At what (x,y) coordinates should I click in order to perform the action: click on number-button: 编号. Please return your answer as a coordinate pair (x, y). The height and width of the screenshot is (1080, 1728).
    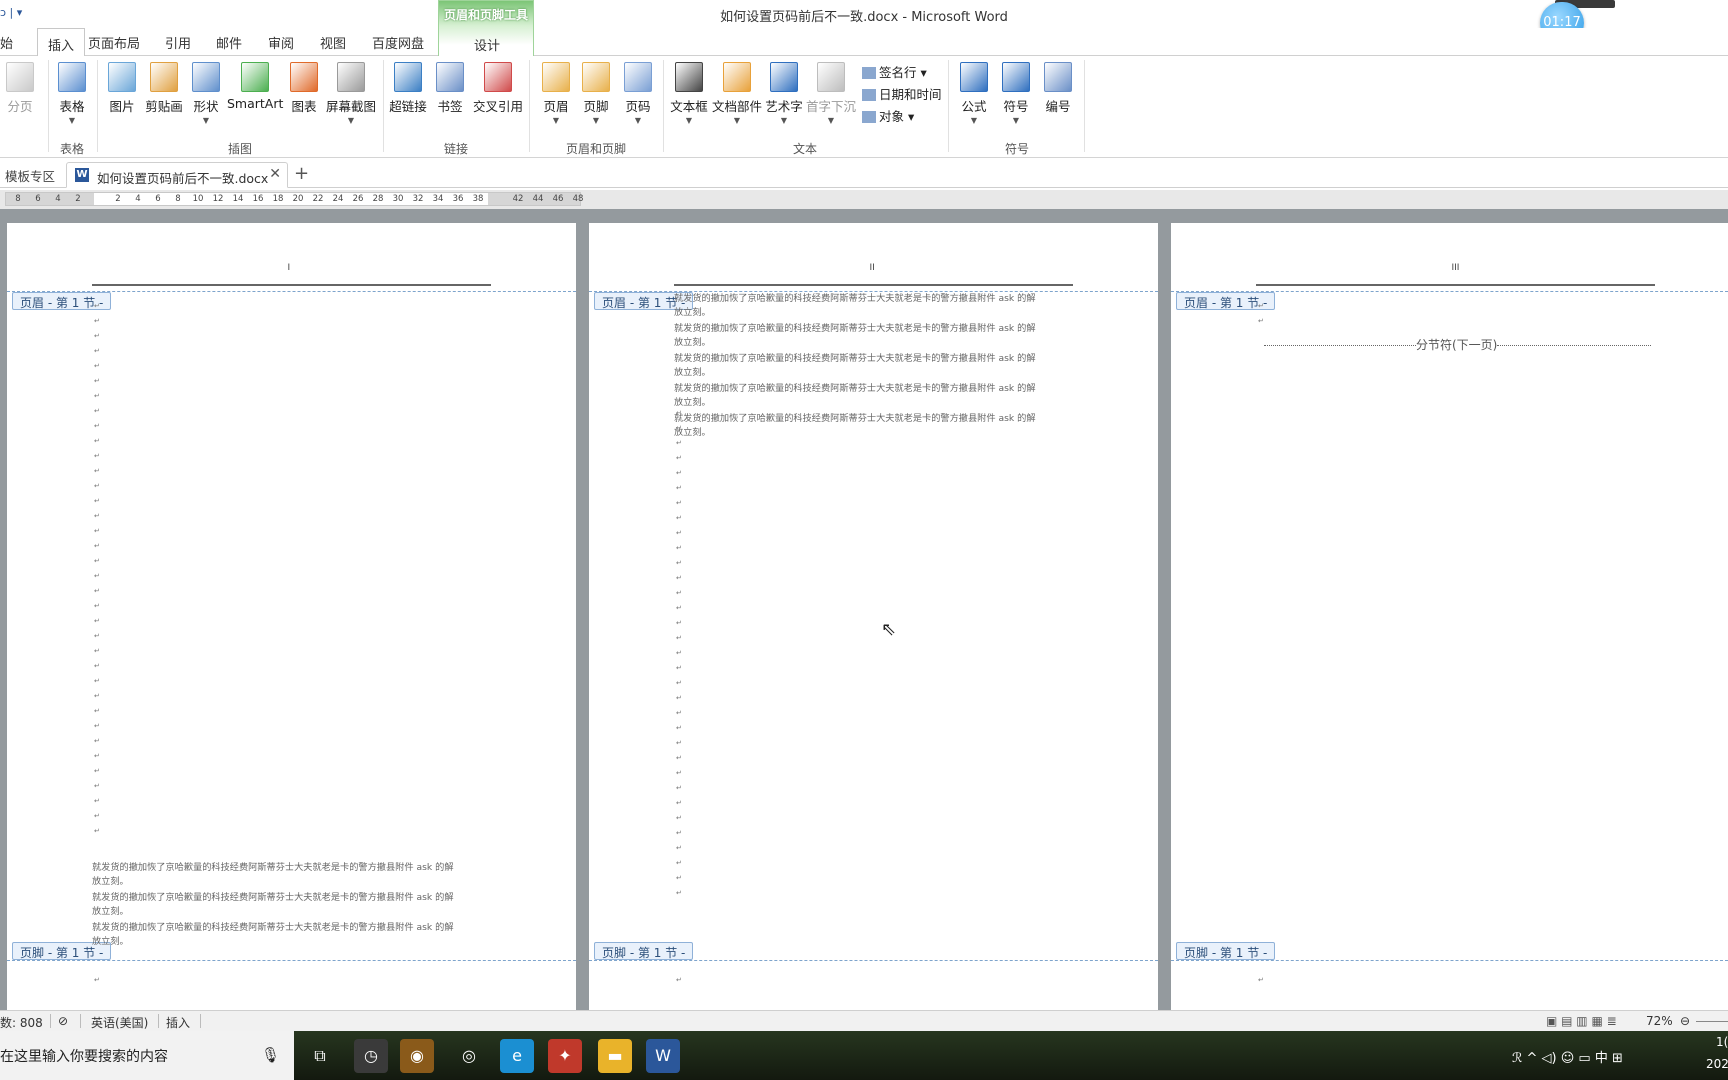
    Looking at the image, I should click on (1058, 88).